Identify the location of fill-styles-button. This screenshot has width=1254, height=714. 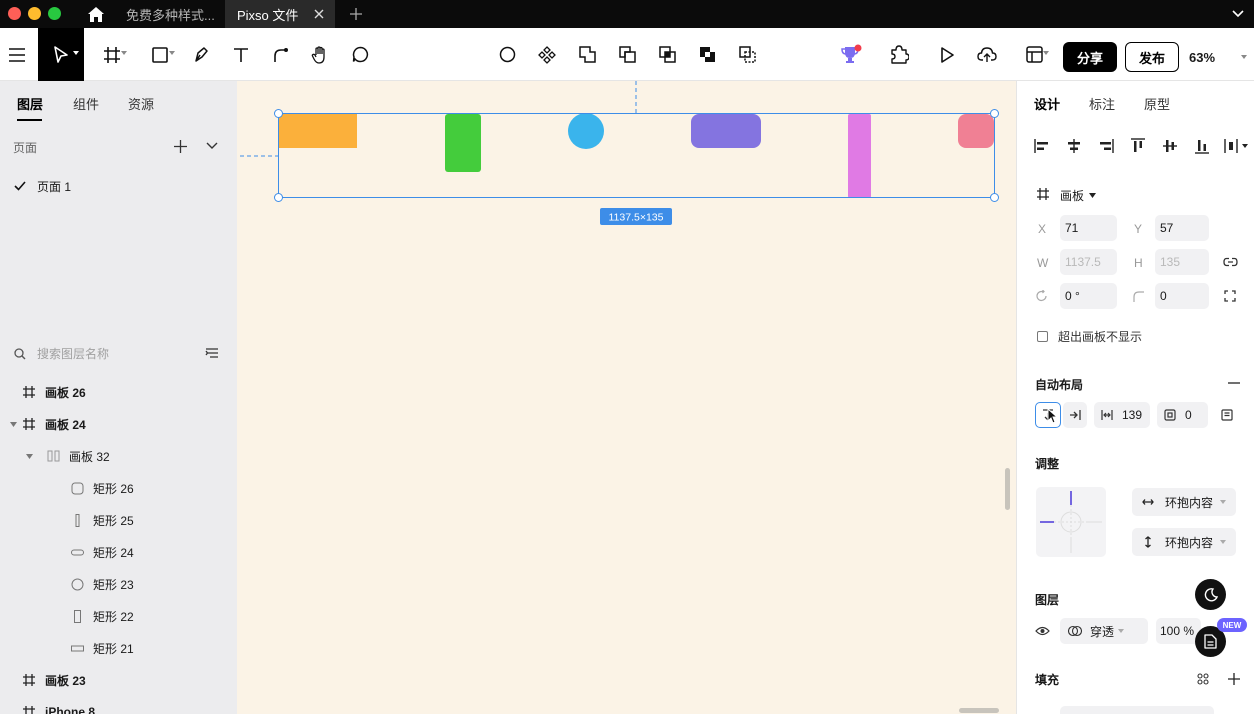
(1203, 679).